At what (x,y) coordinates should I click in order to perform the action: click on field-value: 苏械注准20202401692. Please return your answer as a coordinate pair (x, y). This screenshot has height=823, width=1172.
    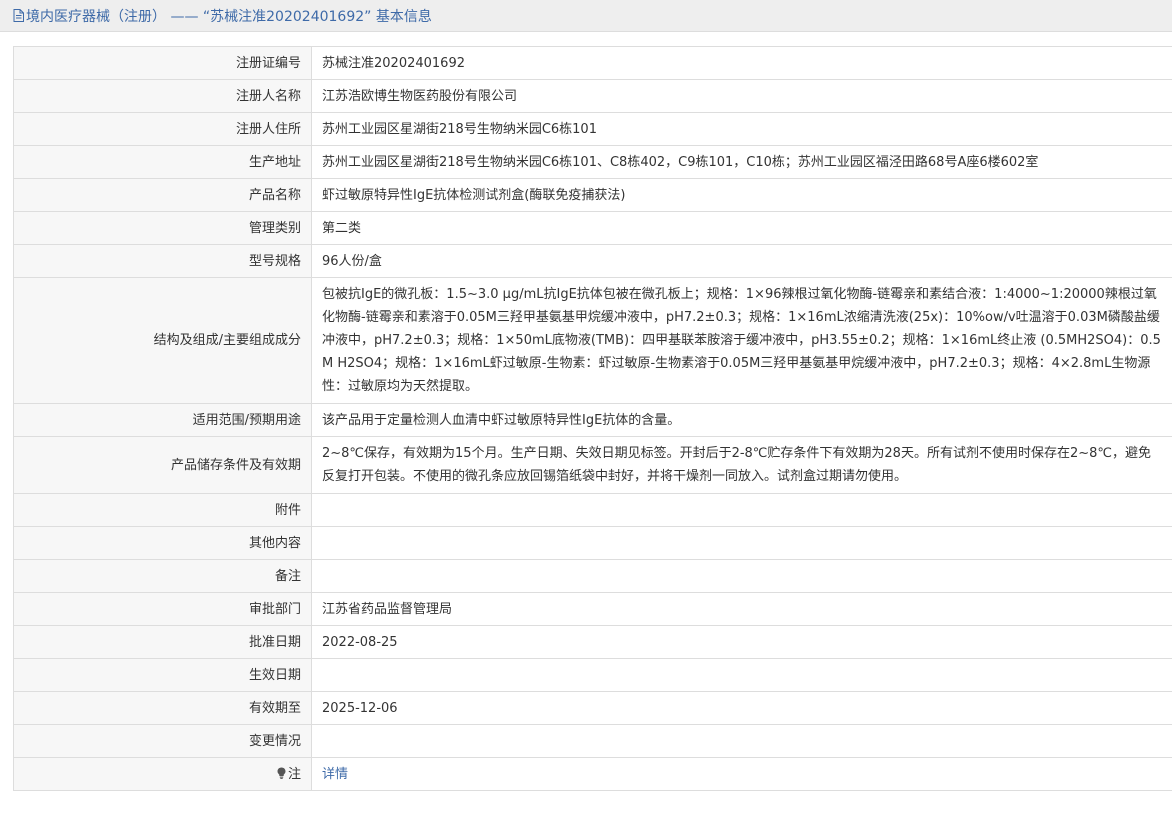
    Looking at the image, I should click on (741, 63).